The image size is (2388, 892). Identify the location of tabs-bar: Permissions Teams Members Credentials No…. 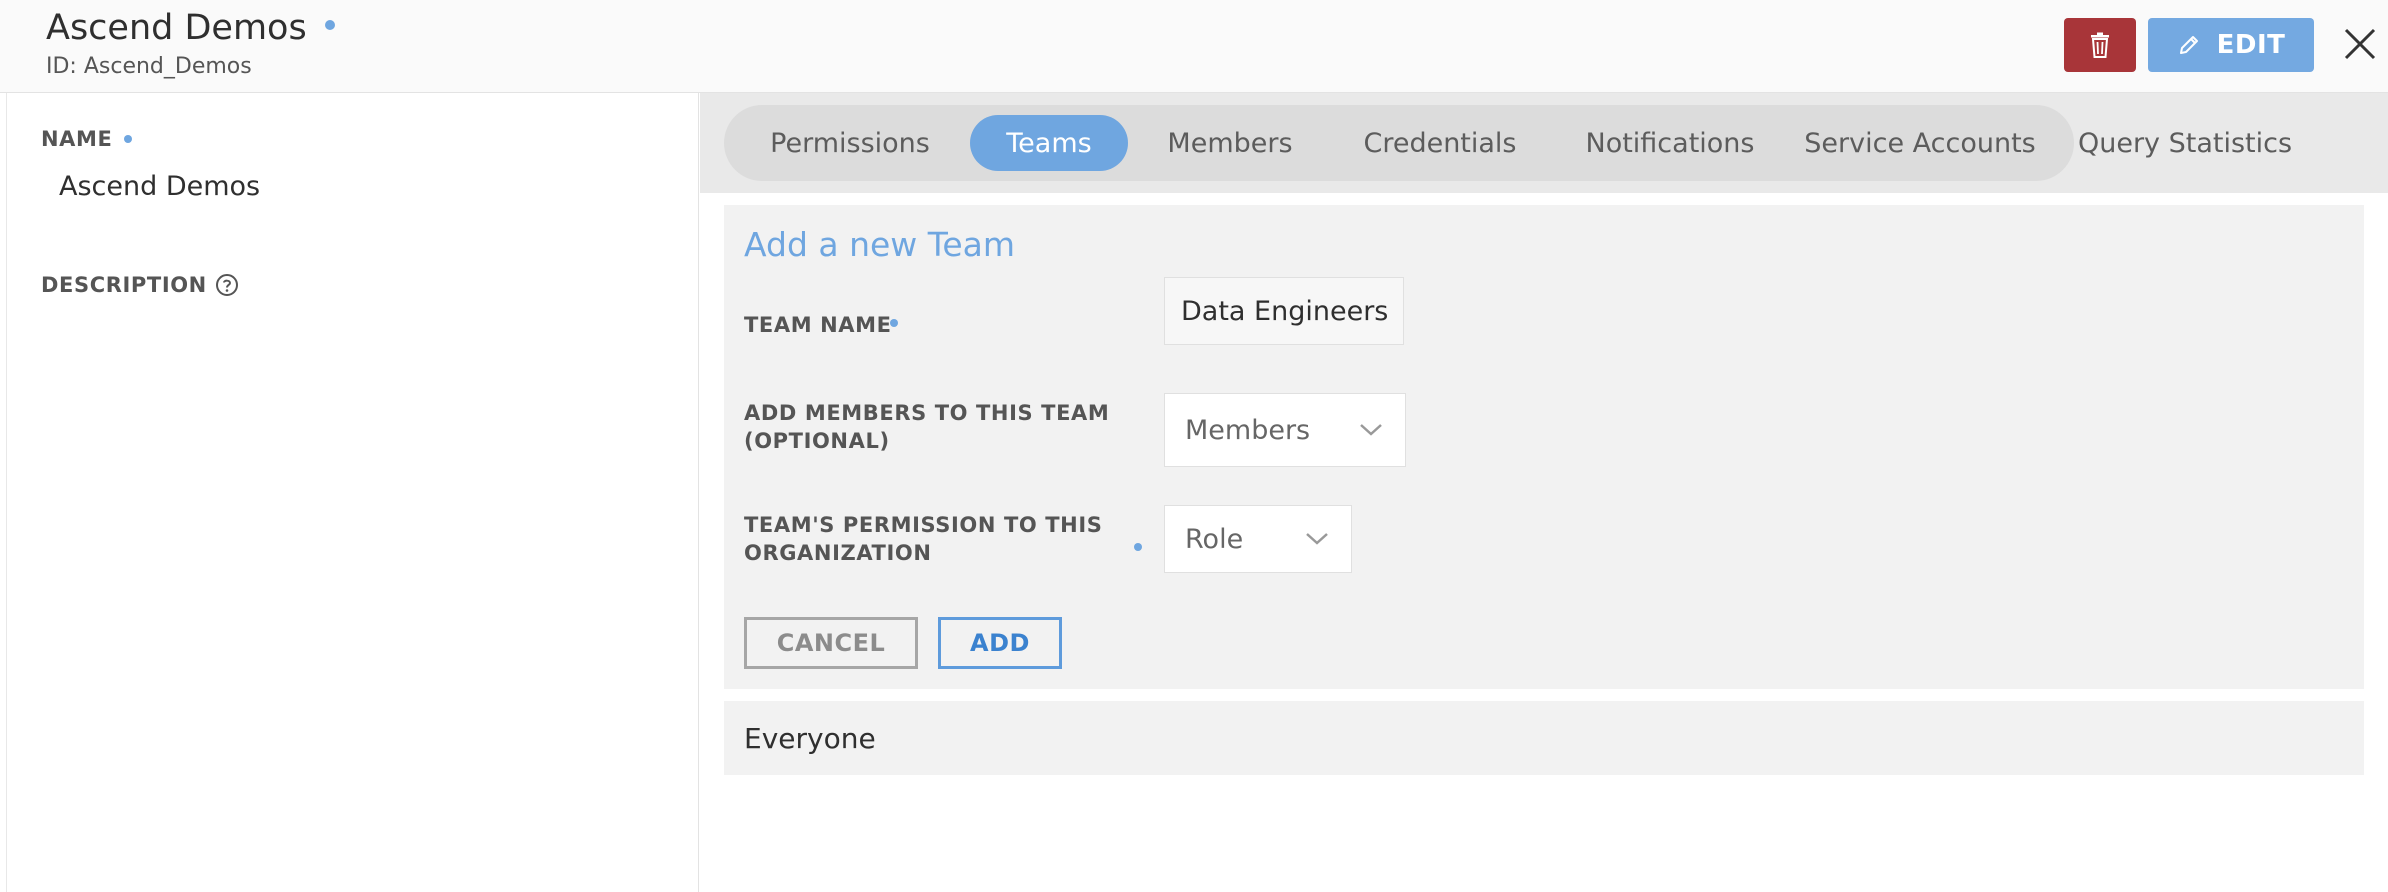
(1544, 143).